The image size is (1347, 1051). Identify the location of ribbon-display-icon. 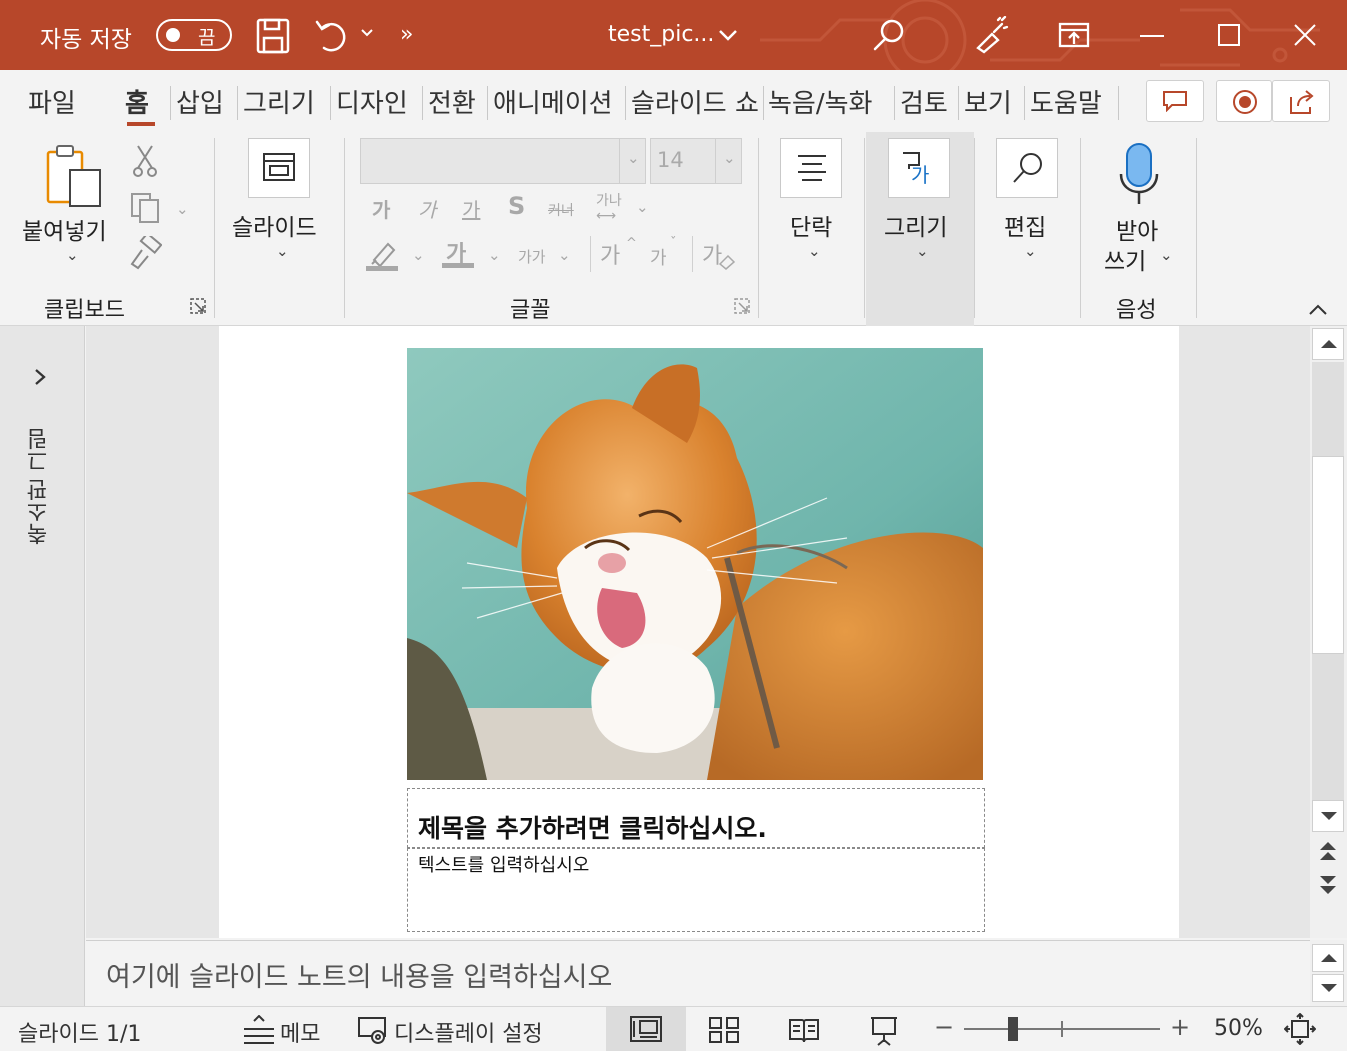
(1074, 36).